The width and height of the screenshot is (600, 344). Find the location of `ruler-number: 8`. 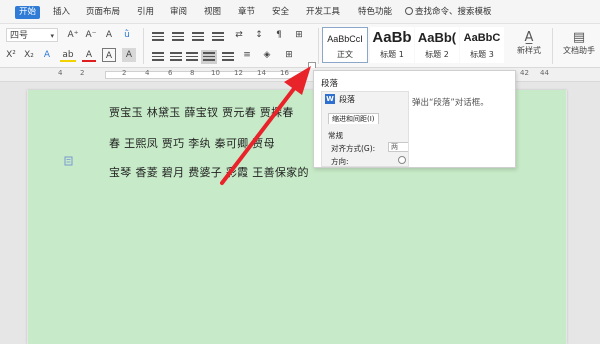

ruler-number: 8 is located at coordinates (192, 73).